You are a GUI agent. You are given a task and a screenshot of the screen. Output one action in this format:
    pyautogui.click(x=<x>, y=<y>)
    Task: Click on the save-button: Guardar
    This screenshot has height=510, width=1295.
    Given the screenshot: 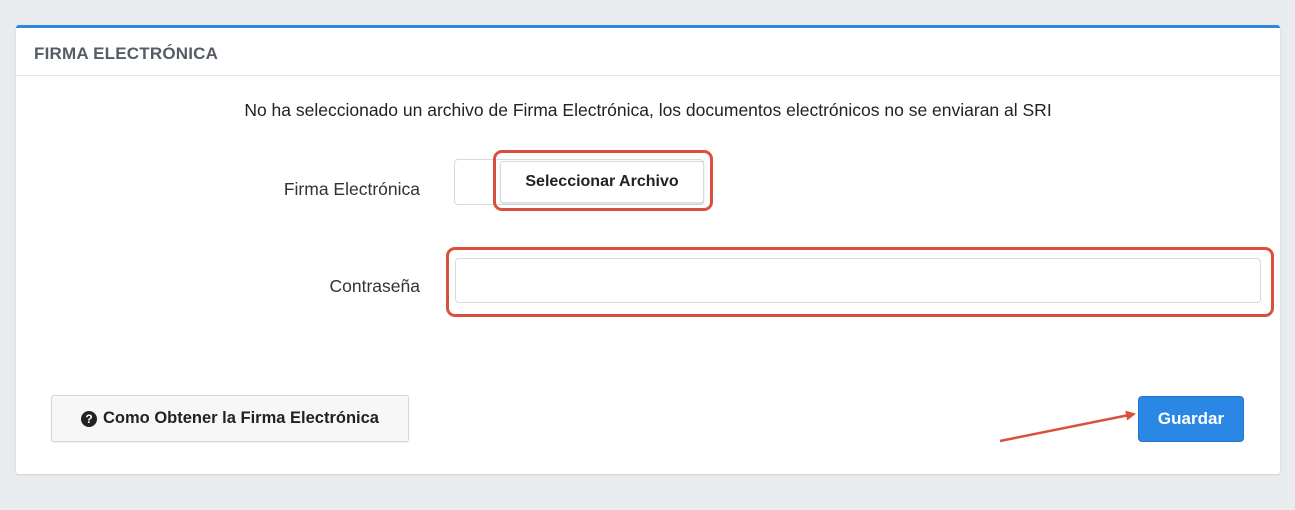 What is the action you would take?
    pyautogui.click(x=1191, y=419)
    